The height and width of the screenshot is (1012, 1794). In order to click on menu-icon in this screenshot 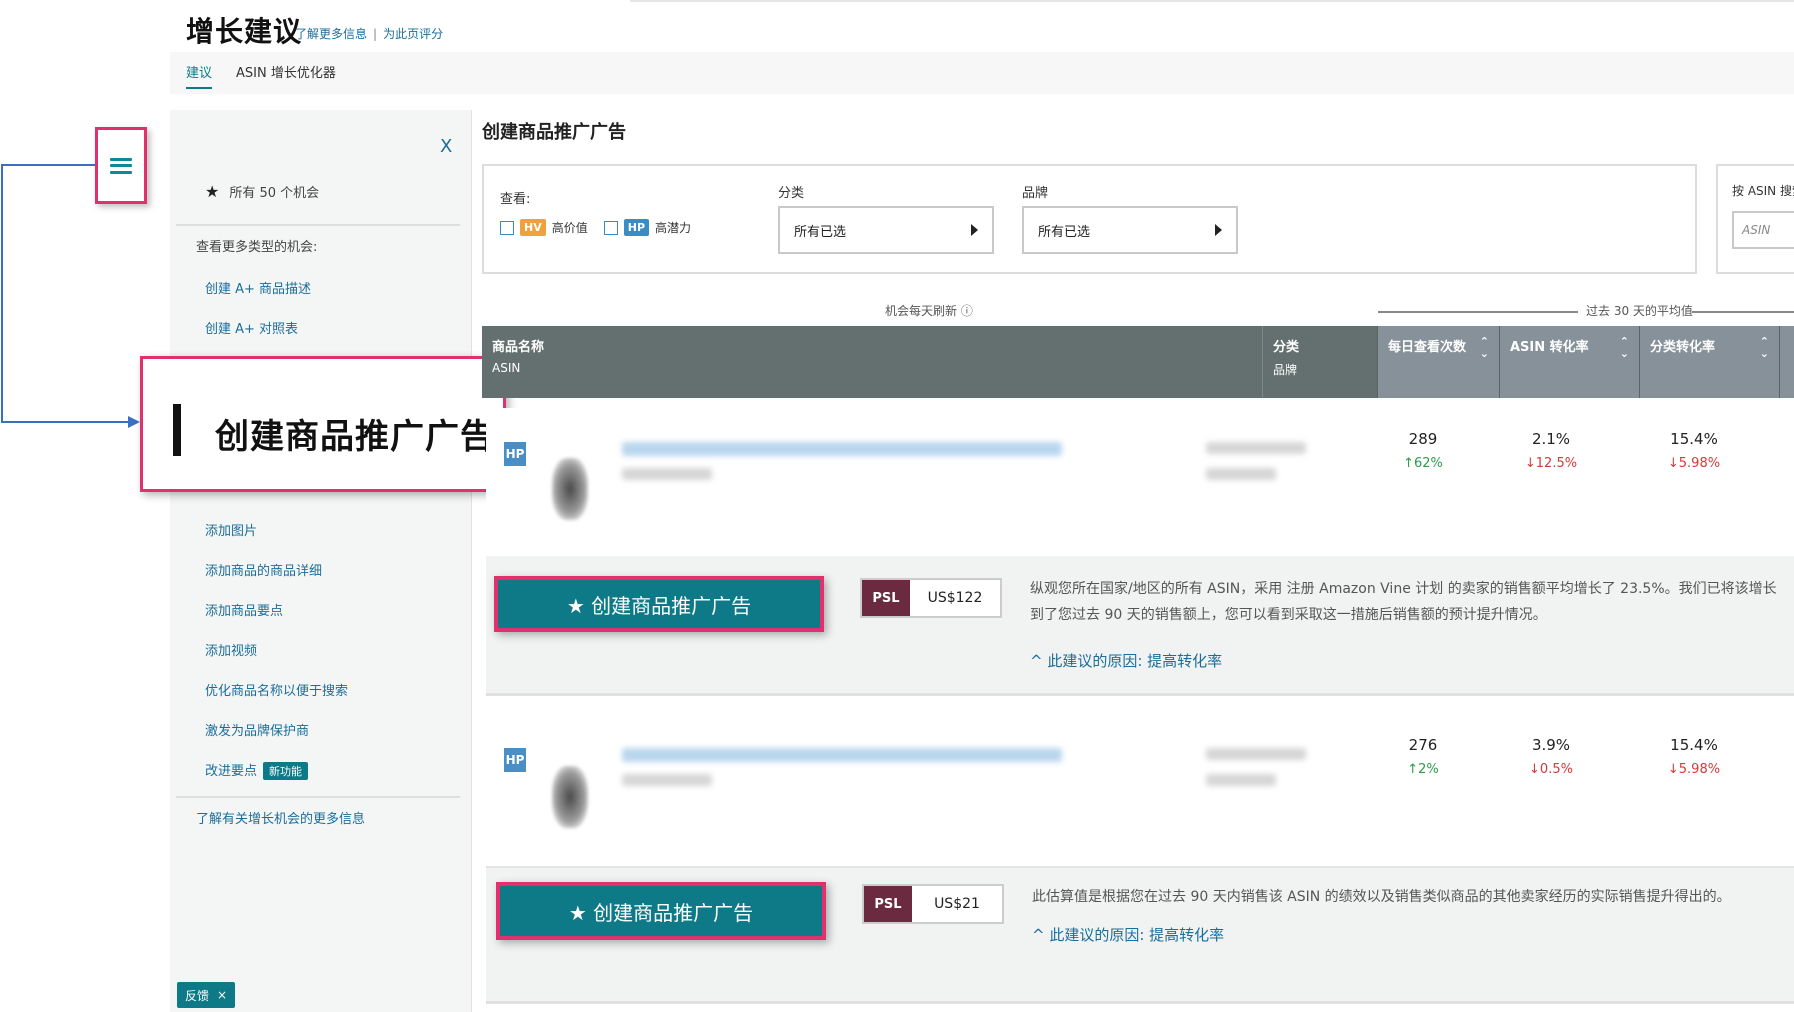, I will do `click(121, 165)`.